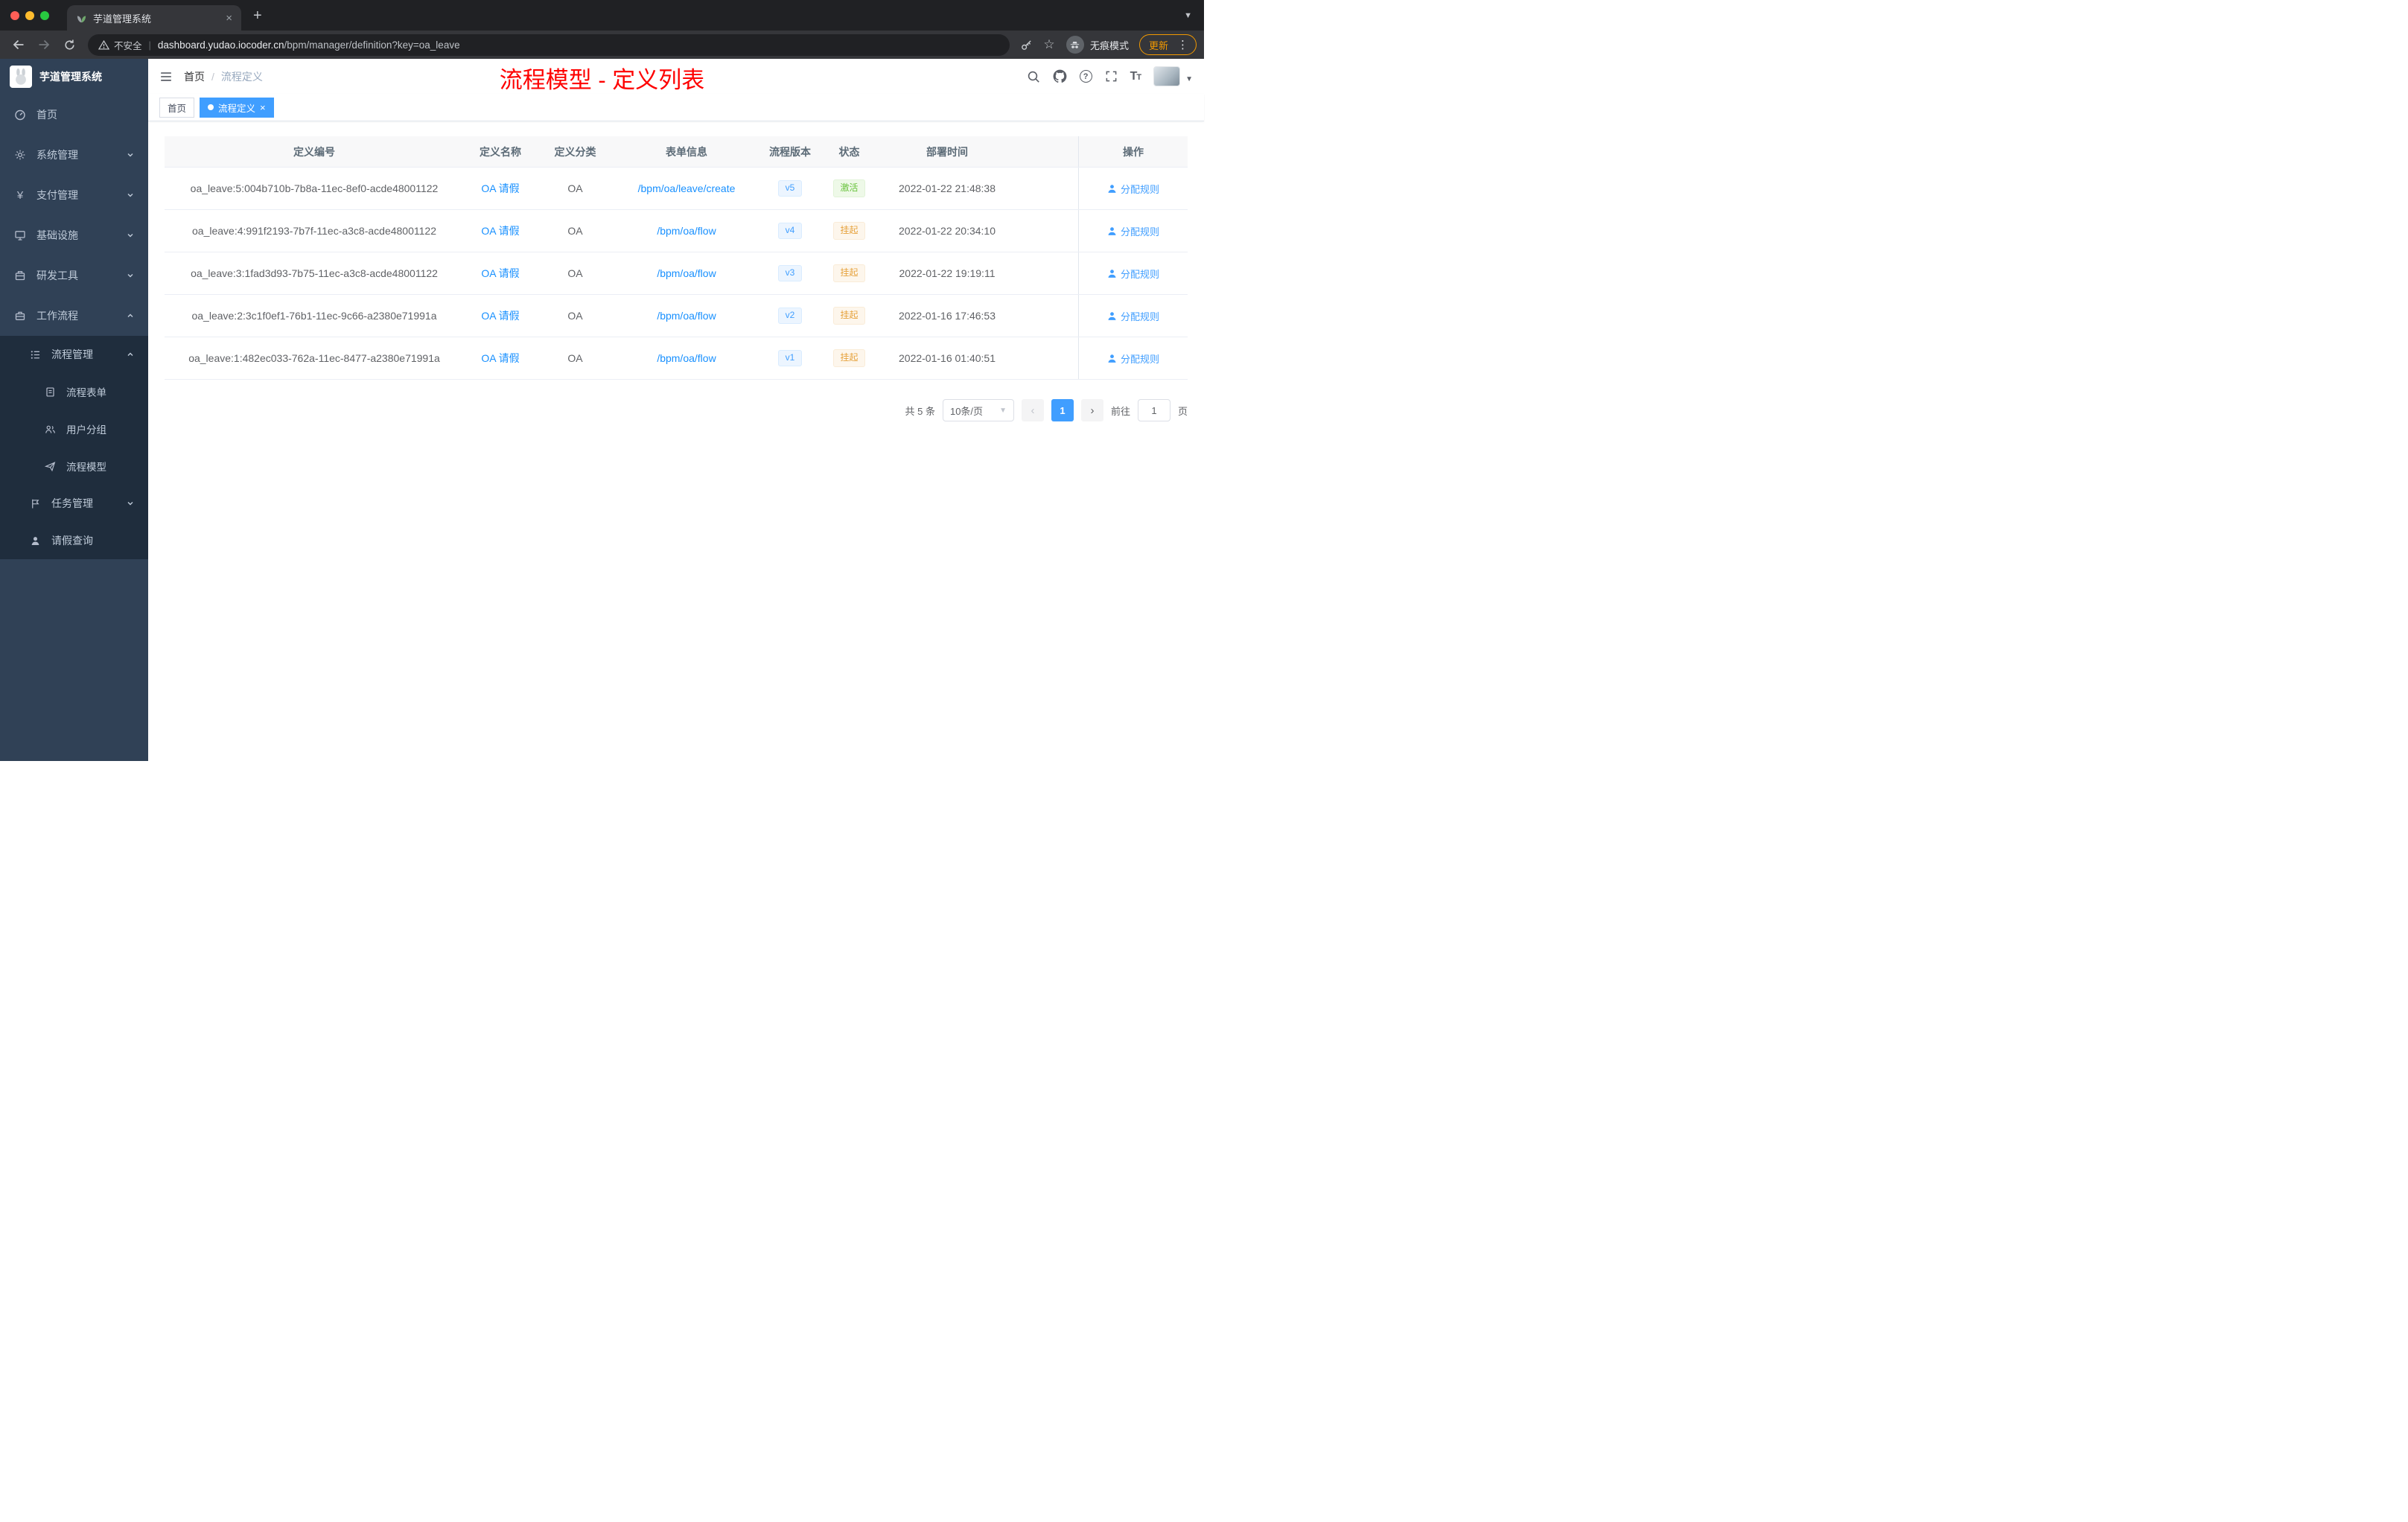 The image size is (2408, 1522). I want to click on prev-page-button: ‹, so click(1032, 410).